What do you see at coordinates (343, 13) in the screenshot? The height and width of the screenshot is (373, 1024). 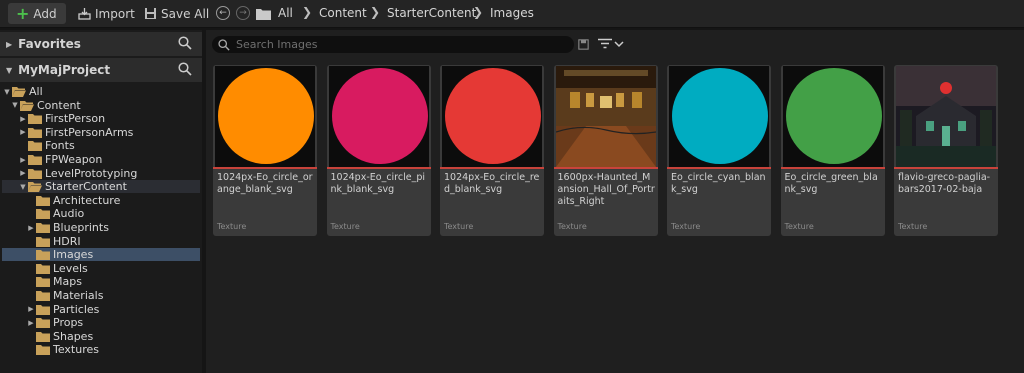 I see `breadcrumb-content: Content` at bounding box center [343, 13].